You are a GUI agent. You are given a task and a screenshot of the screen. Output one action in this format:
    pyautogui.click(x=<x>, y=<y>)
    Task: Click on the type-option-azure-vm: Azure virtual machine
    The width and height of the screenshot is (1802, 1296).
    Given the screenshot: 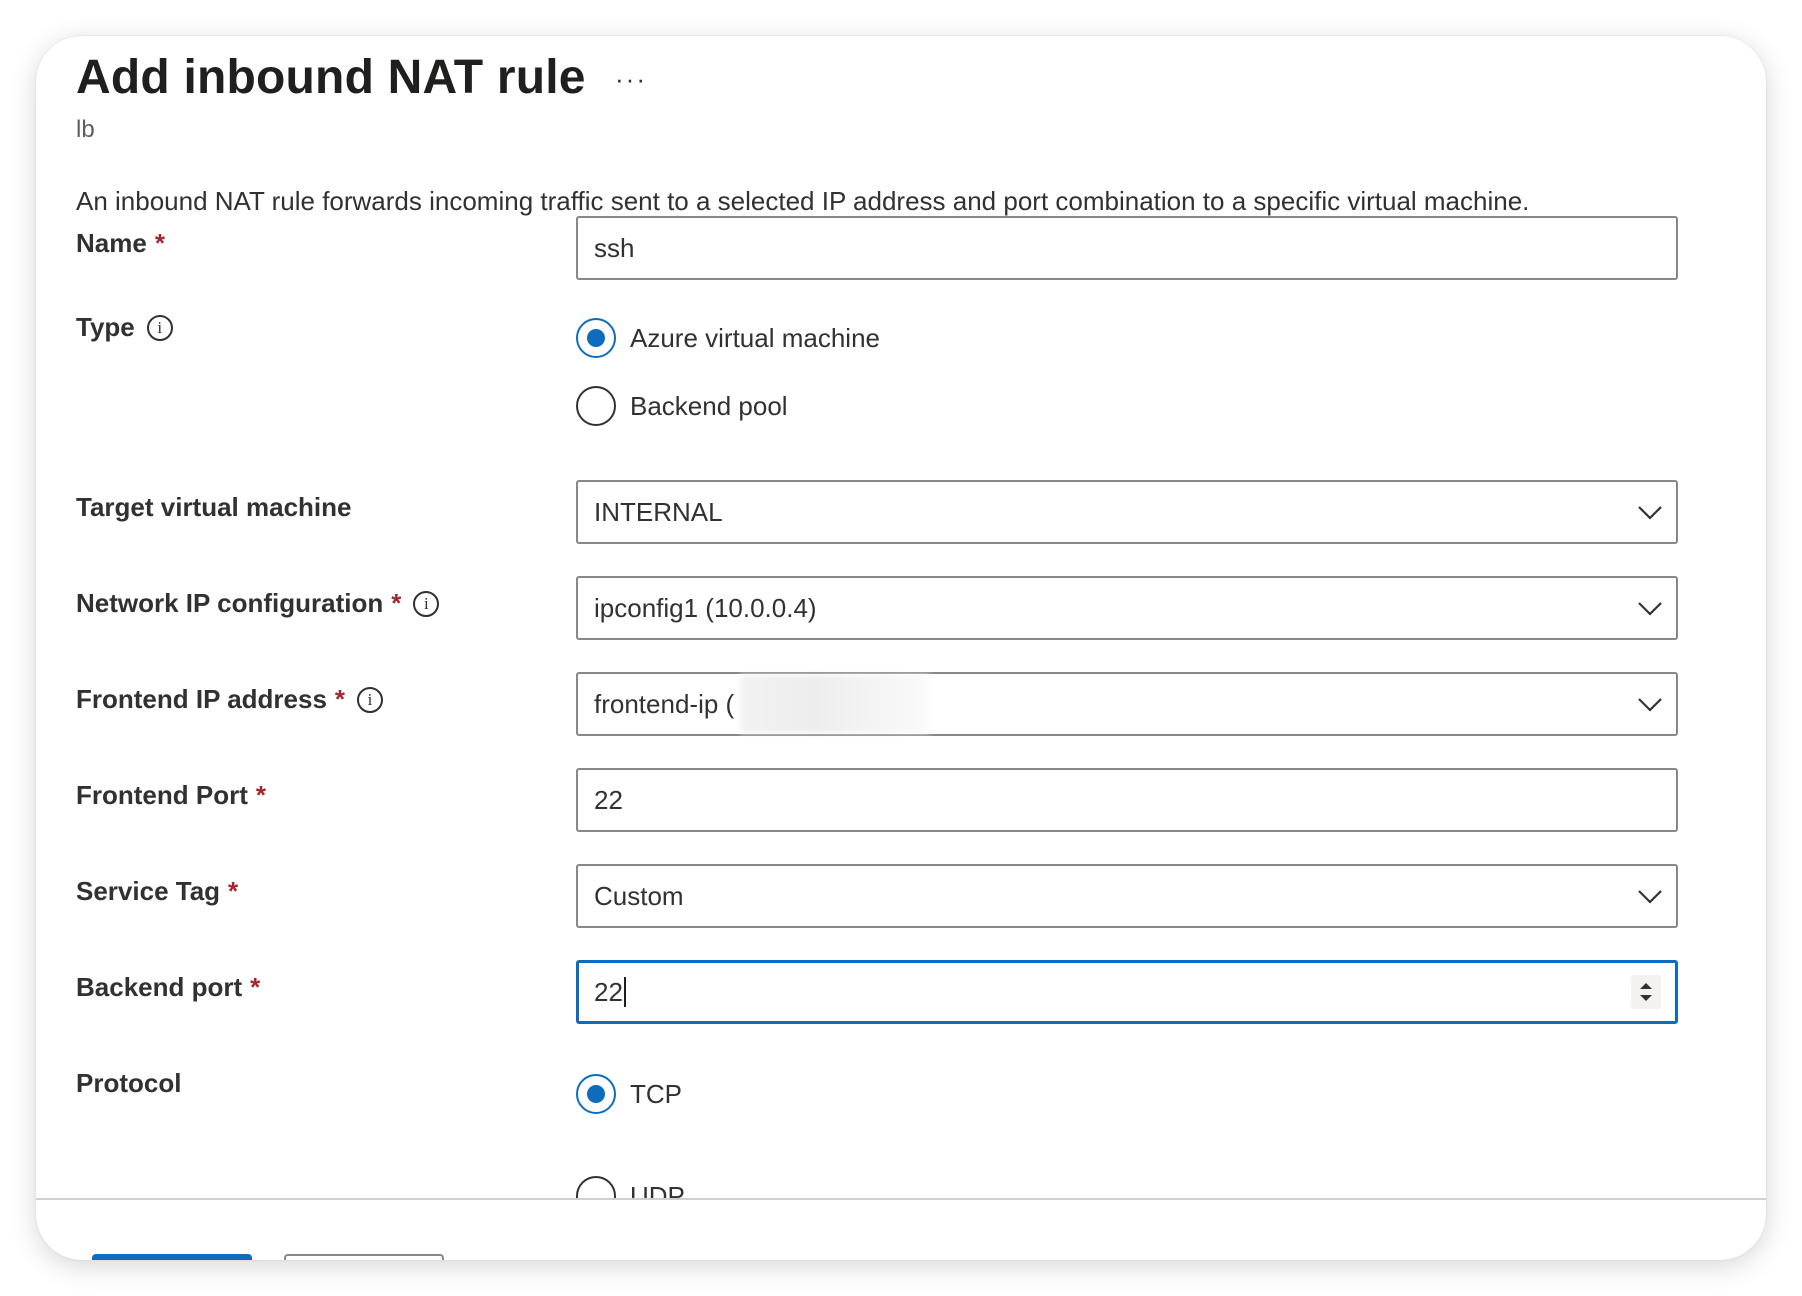 What is the action you would take?
    pyautogui.click(x=728, y=338)
    